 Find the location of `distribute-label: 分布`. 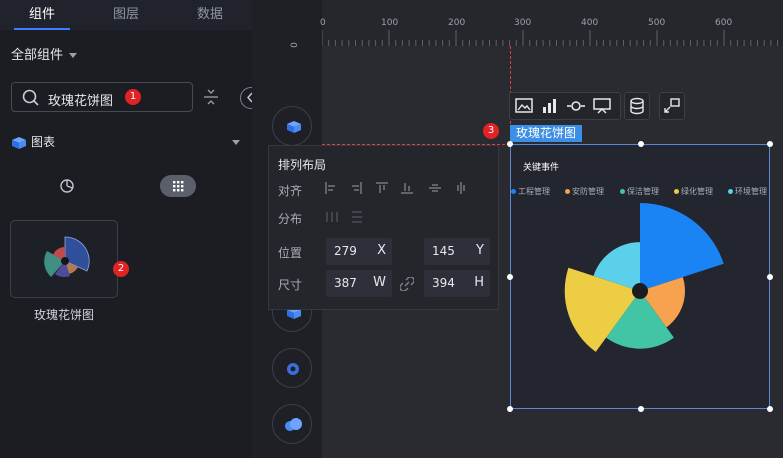

distribute-label: 分布 is located at coordinates (290, 219).